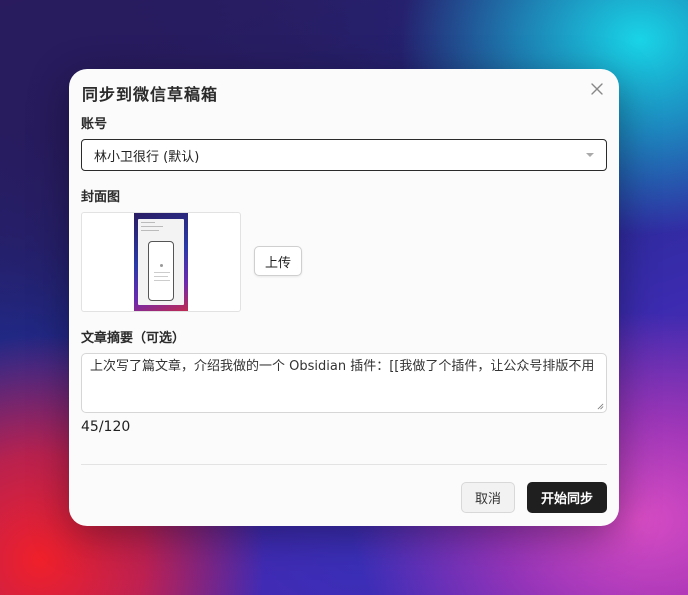 This screenshot has height=595, width=688. Describe the element at coordinates (590, 155) in the screenshot. I see `chevron-down-icon` at that location.